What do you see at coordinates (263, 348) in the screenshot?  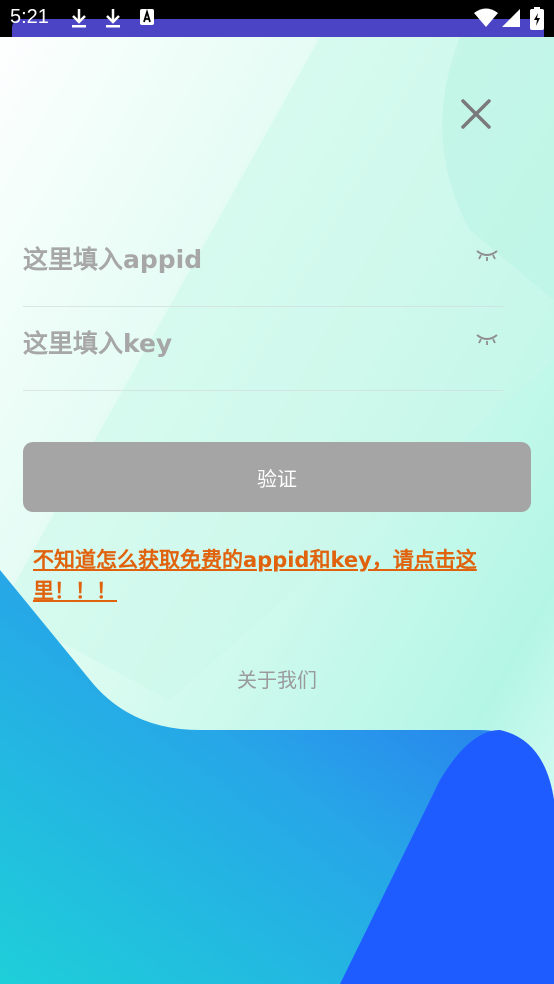 I see `key-field: 这里填入key` at bounding box center [263, 348].